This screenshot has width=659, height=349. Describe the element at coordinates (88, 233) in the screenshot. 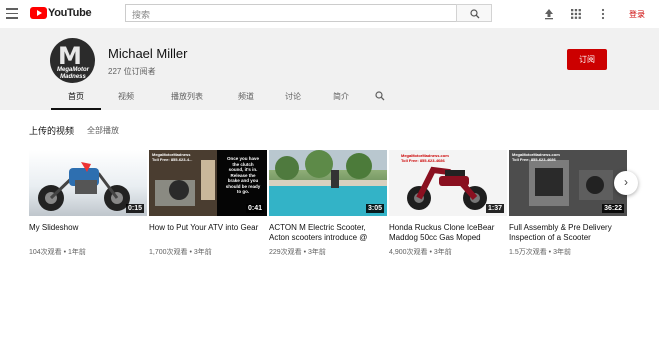

I see `video-title: My Slideshow` at that location.